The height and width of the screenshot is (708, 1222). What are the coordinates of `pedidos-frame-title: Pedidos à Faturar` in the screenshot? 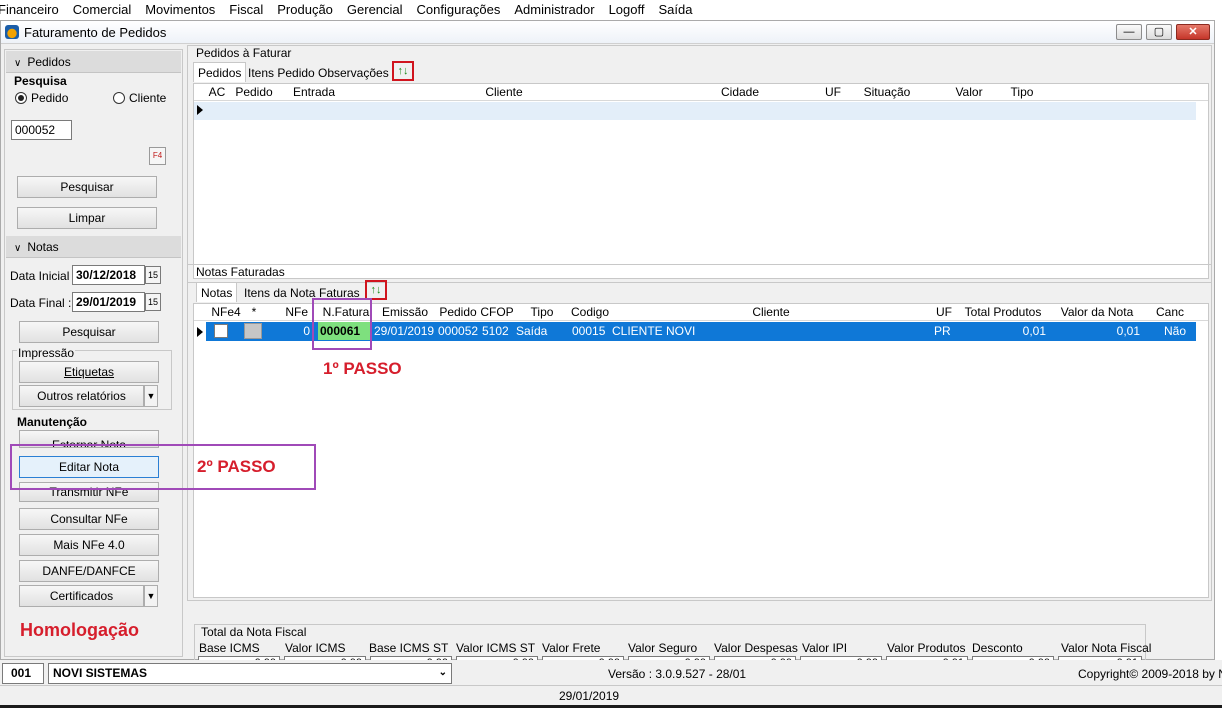 It's located at (244, 53).